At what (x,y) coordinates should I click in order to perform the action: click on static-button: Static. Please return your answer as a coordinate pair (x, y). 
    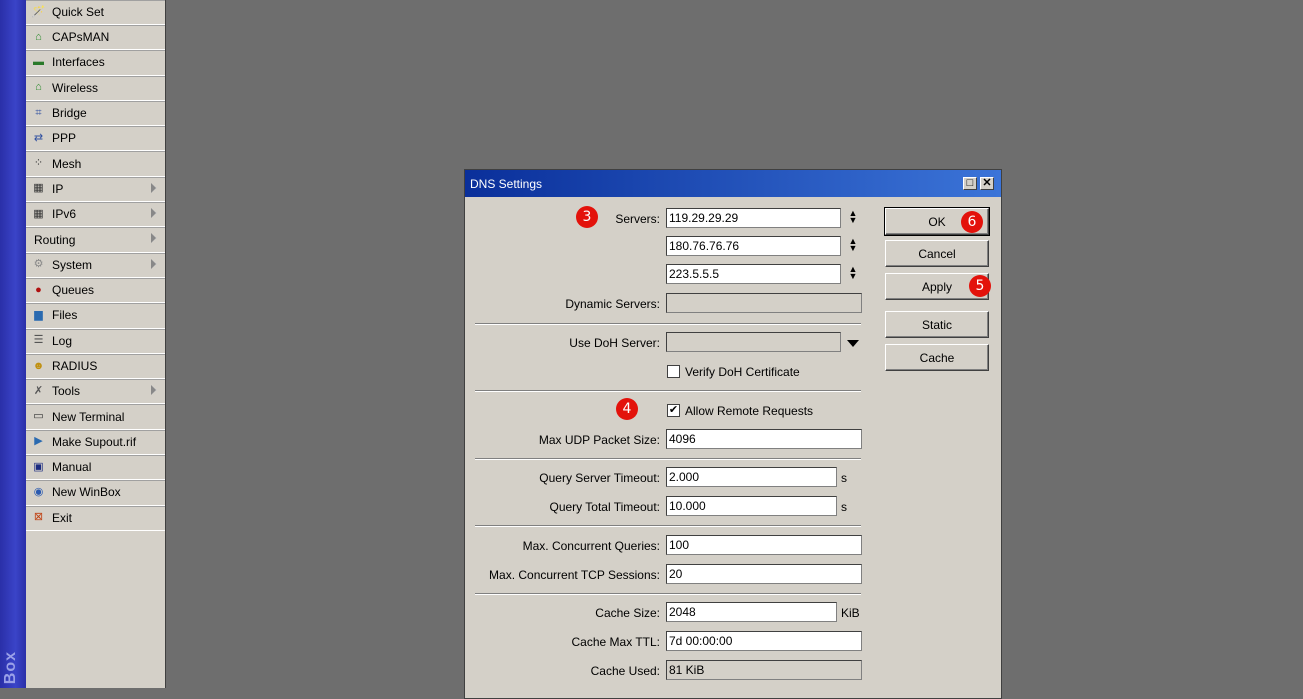
    Looking at the image, I should click on (937, 324).